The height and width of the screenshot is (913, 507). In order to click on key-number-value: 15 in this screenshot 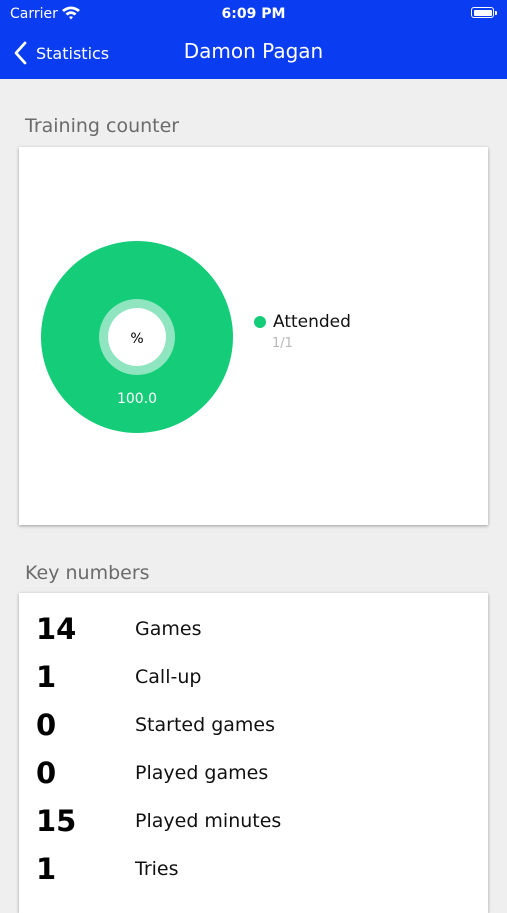, I will do `click(56, 821)`.